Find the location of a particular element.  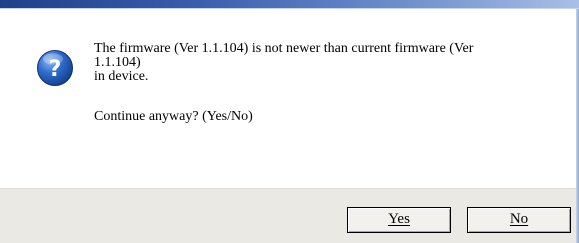

no-button: No is located at coordinates (519, 220).